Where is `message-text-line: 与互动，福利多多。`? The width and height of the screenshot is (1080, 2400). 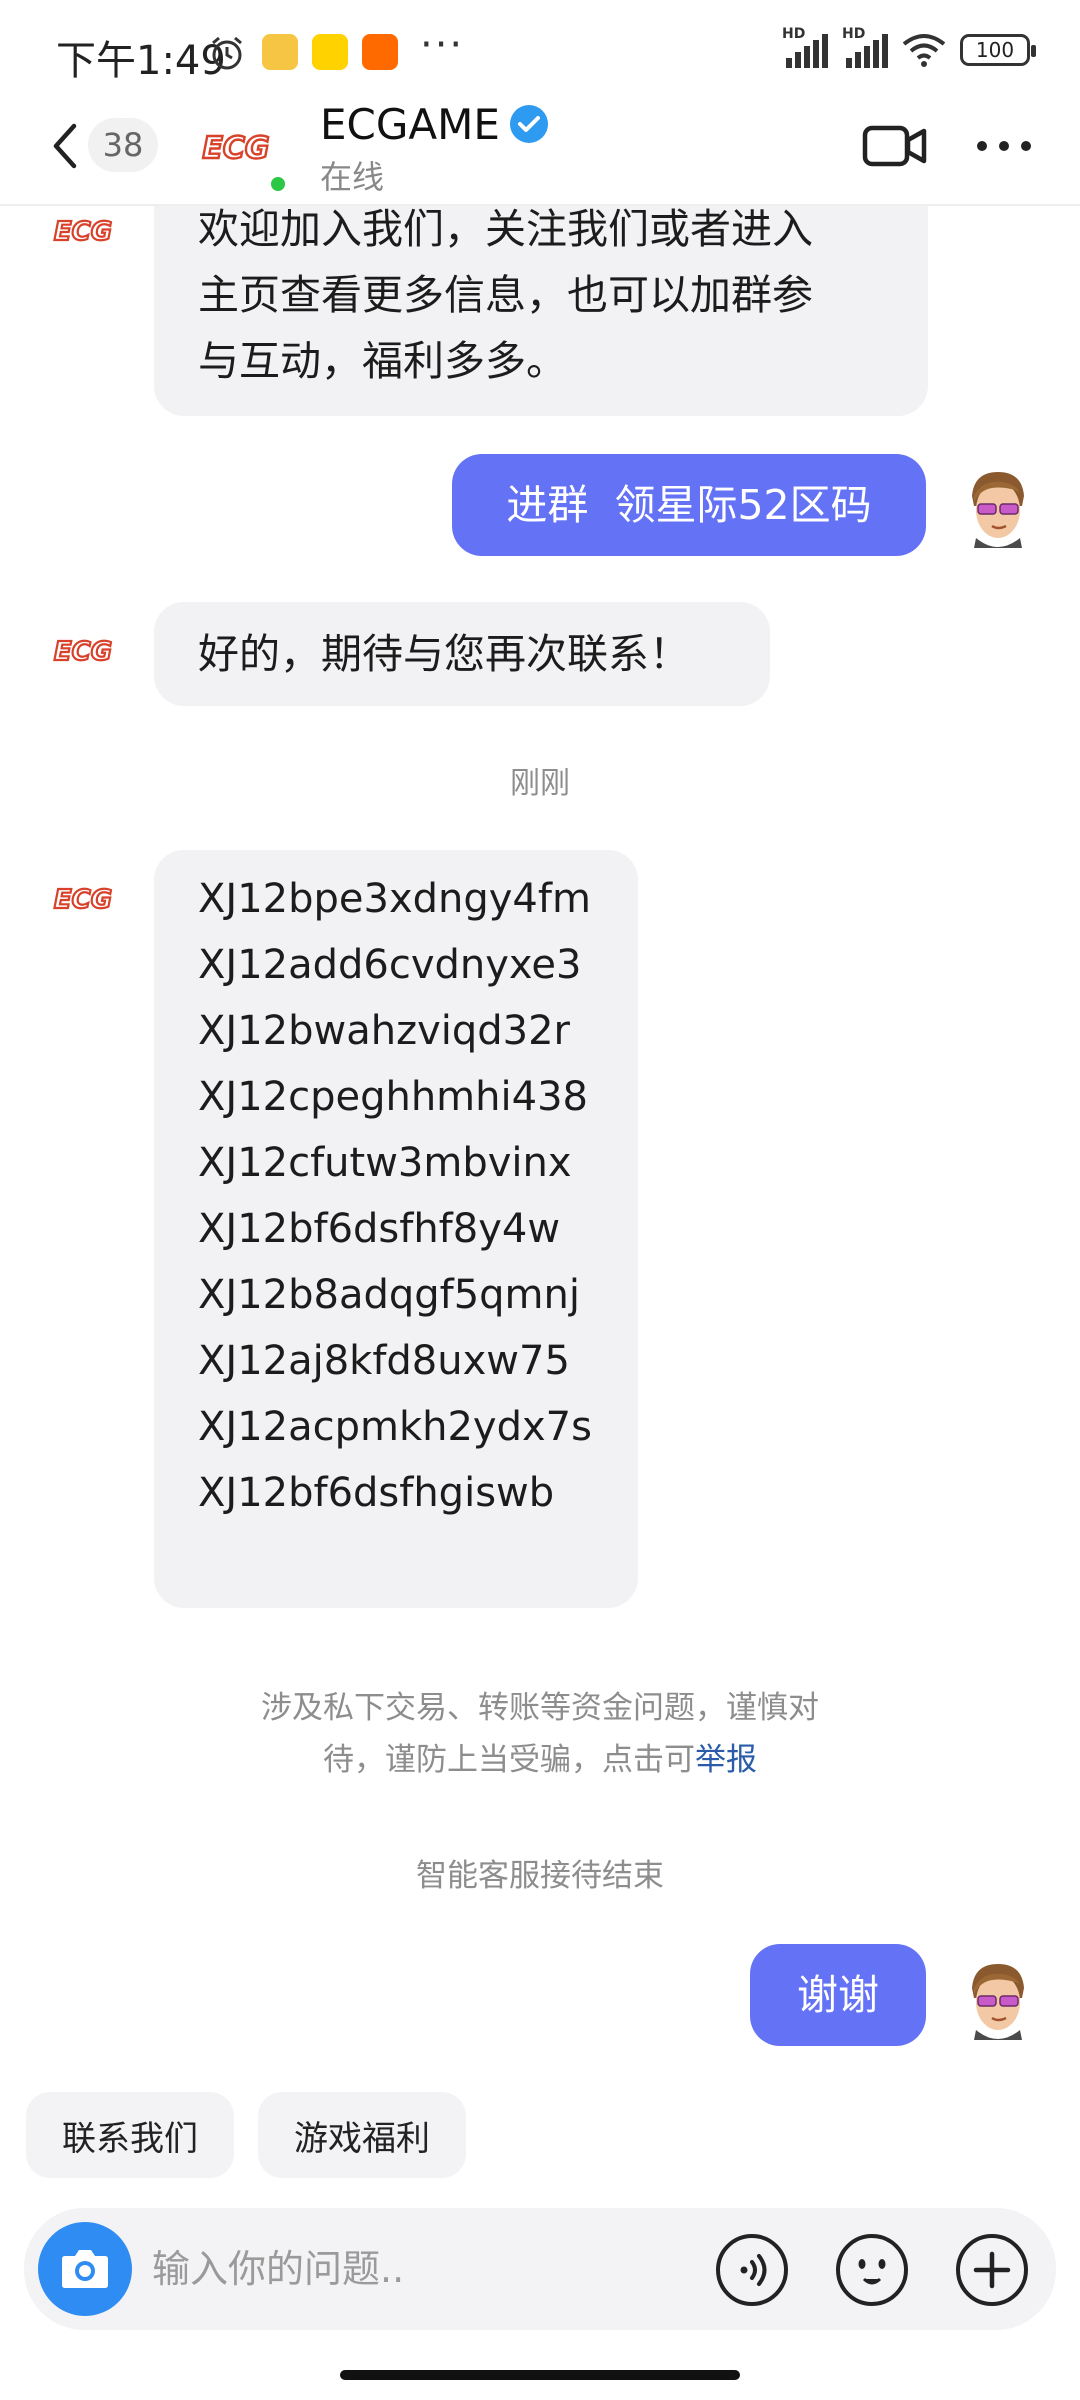
message-text-line: 与互动，福利多多。 is located at coordinates (382, 361).